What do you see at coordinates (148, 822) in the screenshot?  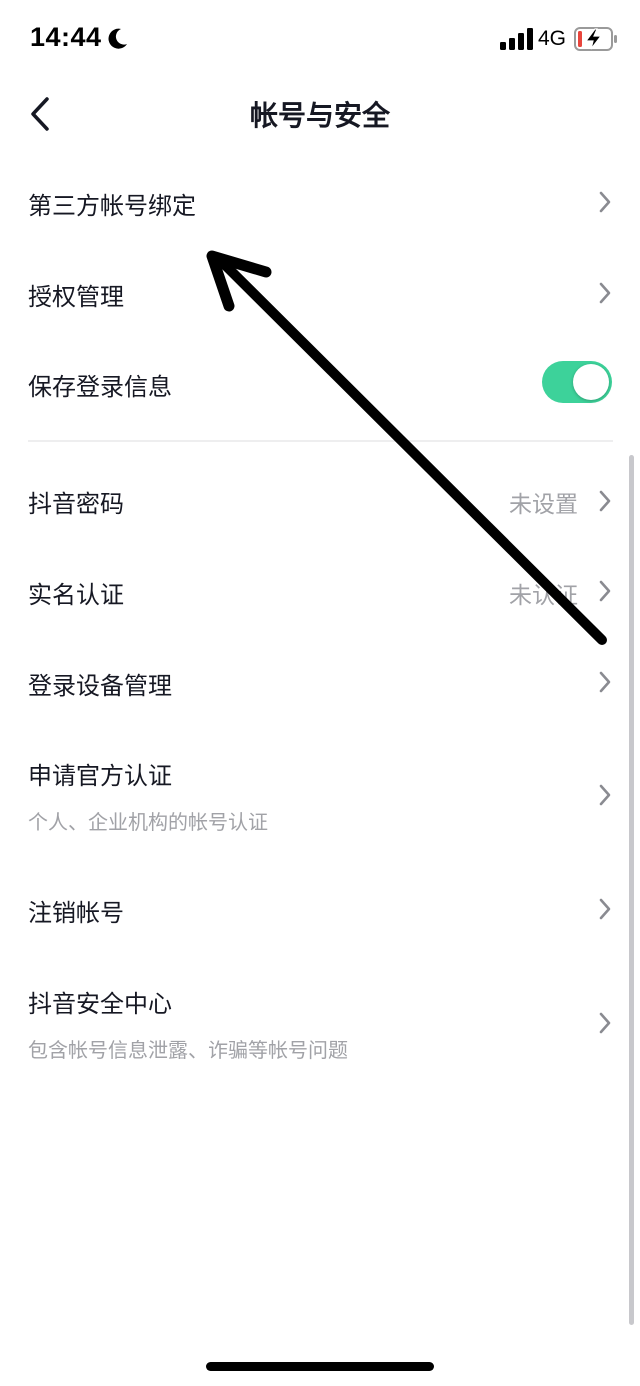 I see `row-subtitle: 个人、企业机构的帐号认证` at bounding box center [148, 822].